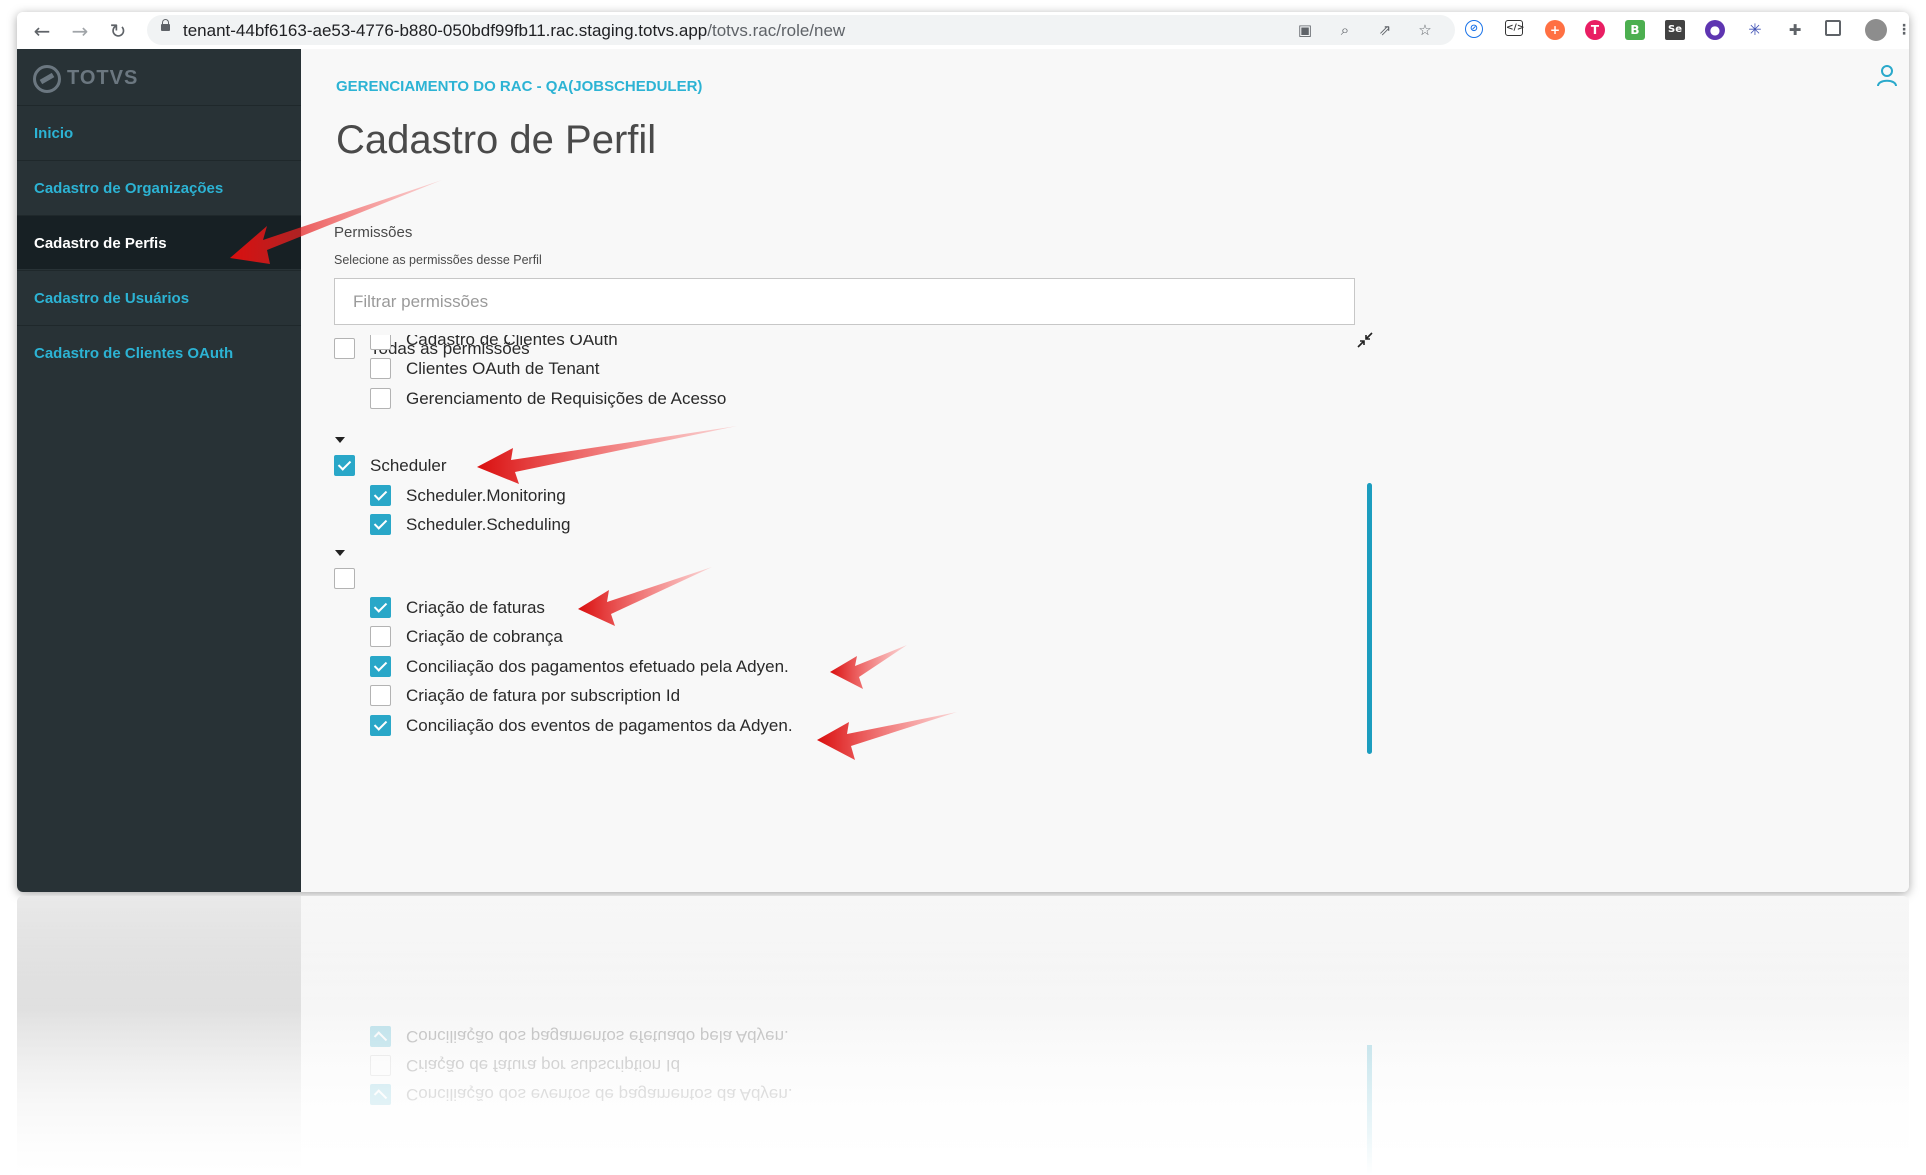 The image size is (1926, 1175). What do you see at coordinates (887, 736) in the screenshot?
I see `arrow-to-conciliacao-eventos` at bounding box center [887, 736].